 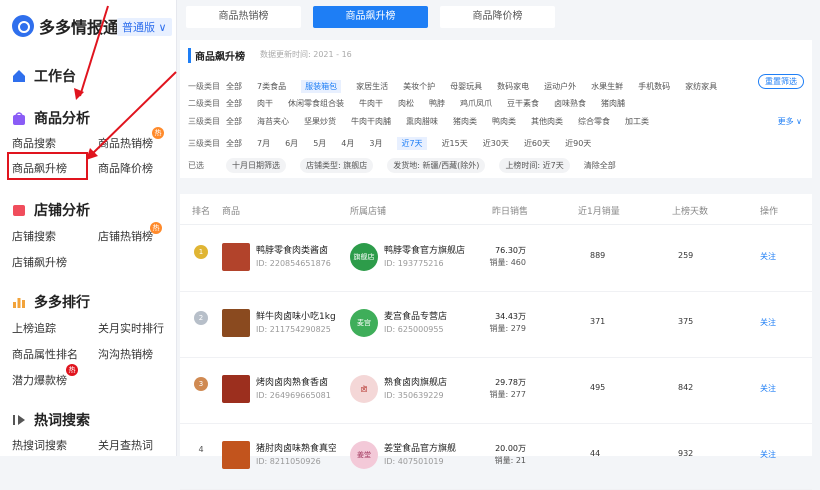 What do you see at coordinates (427, 447) in the screenshot?
I see `store-name: 姜堂食品官方旗舰` at bounding box center [427, 447].